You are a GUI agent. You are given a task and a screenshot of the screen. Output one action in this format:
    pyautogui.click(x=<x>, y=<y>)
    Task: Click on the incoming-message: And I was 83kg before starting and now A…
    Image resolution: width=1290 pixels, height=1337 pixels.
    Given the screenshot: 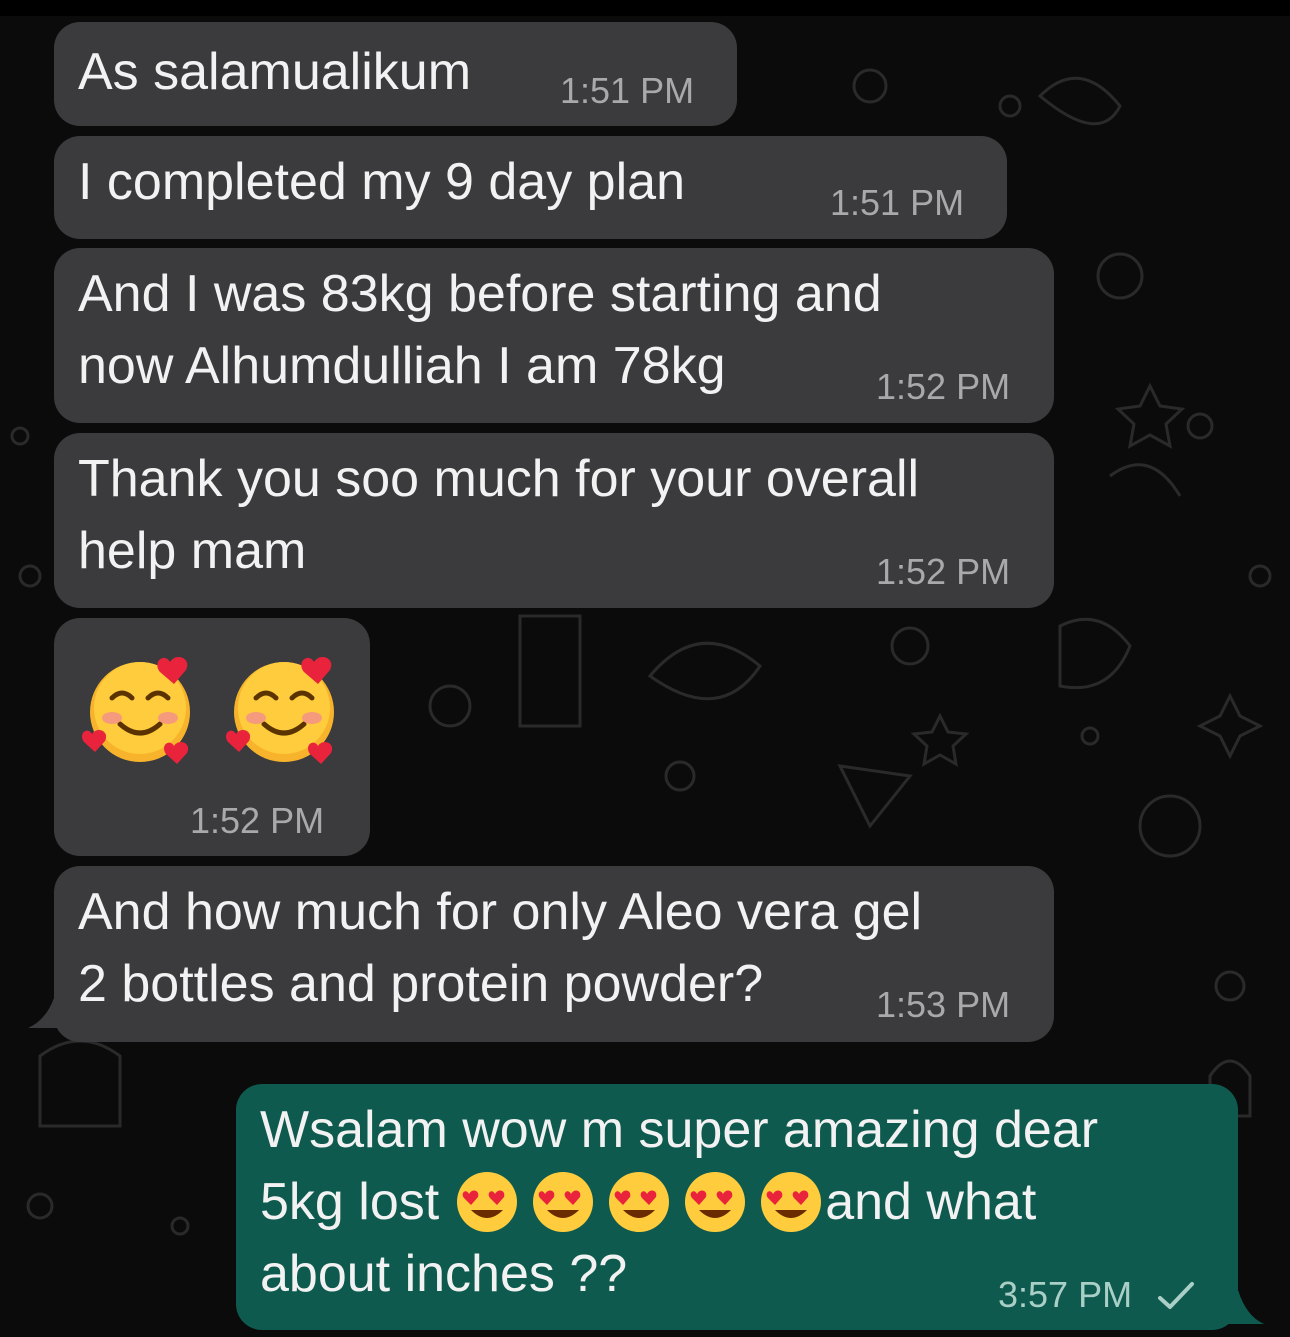 What is the action you would take?
    pyautogui.click(x=554, y=335)
    